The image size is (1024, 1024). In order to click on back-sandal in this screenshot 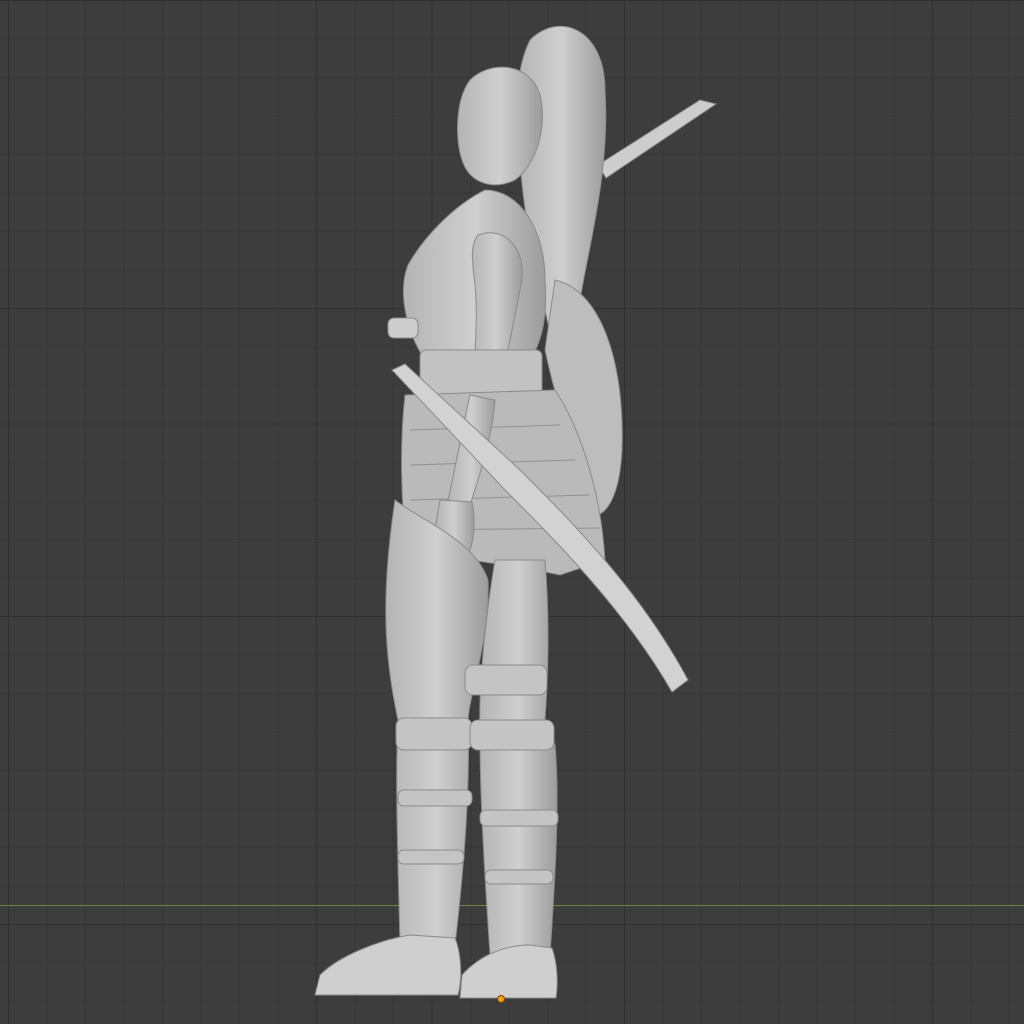, I will do `click(508, 971)`.